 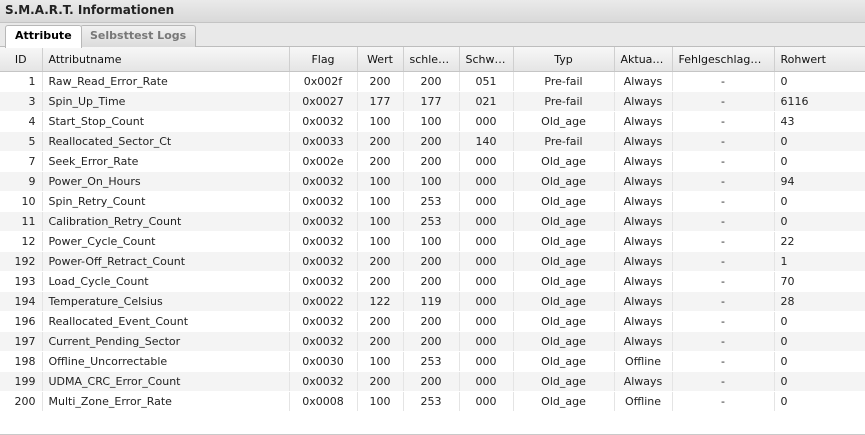 I want to click on cell-attribute-name: Power_On_Hours, so click(x=166, y=181).